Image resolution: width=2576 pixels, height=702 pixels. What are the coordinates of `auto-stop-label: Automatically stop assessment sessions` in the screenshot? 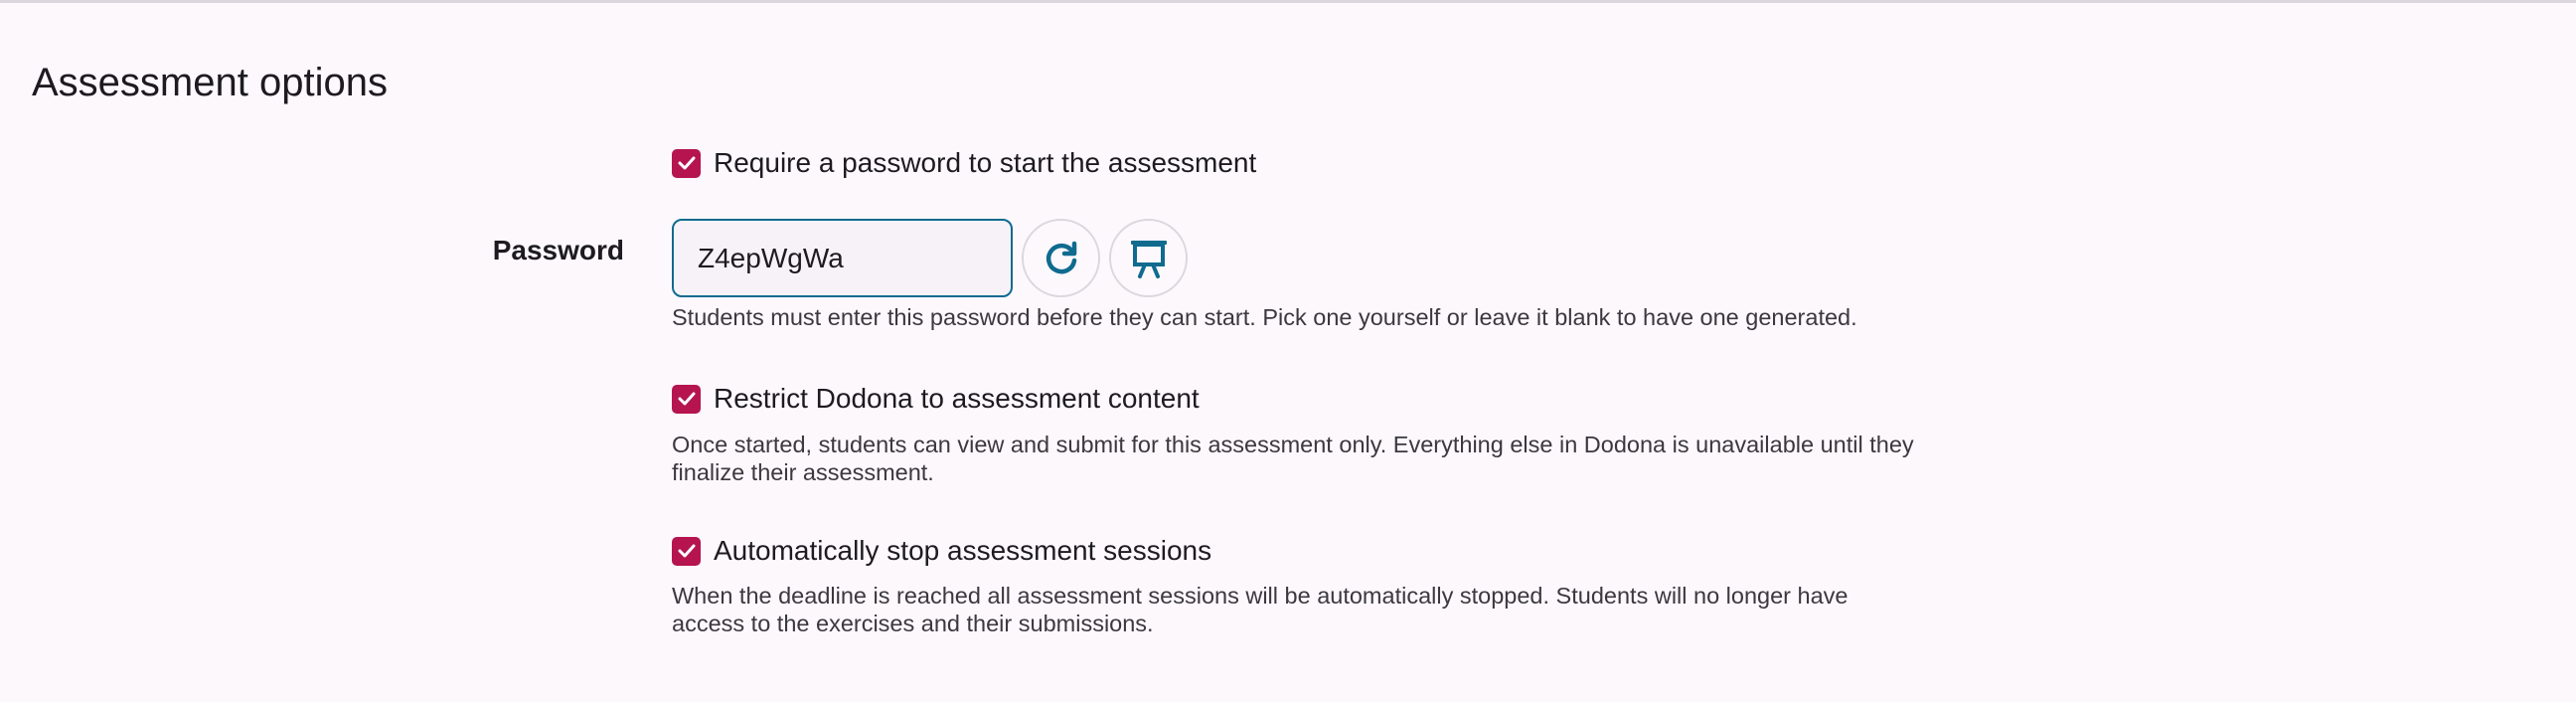 It's located at (963, 550).